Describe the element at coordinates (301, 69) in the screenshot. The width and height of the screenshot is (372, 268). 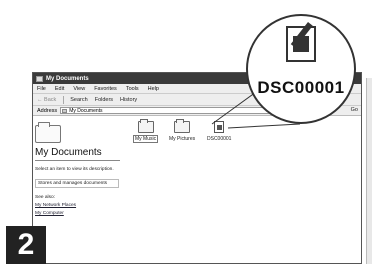
I see `zoom-callout: DSC00001` at that location.